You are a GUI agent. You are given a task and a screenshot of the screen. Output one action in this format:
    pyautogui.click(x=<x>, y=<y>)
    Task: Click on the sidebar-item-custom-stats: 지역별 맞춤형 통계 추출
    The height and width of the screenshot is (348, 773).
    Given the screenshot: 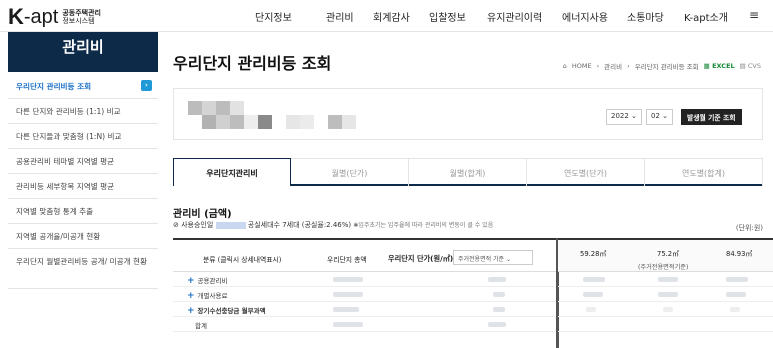 What is the action you would take?
    pyautogui.click(x=83, y=211)
    